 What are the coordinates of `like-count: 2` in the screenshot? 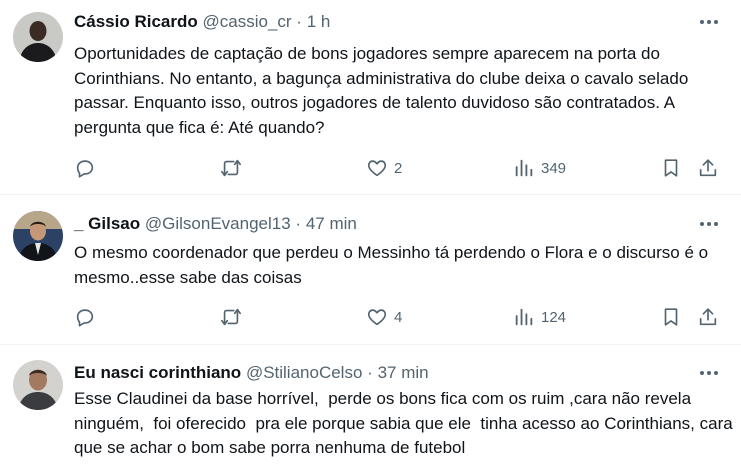 It's located at (398, 168).